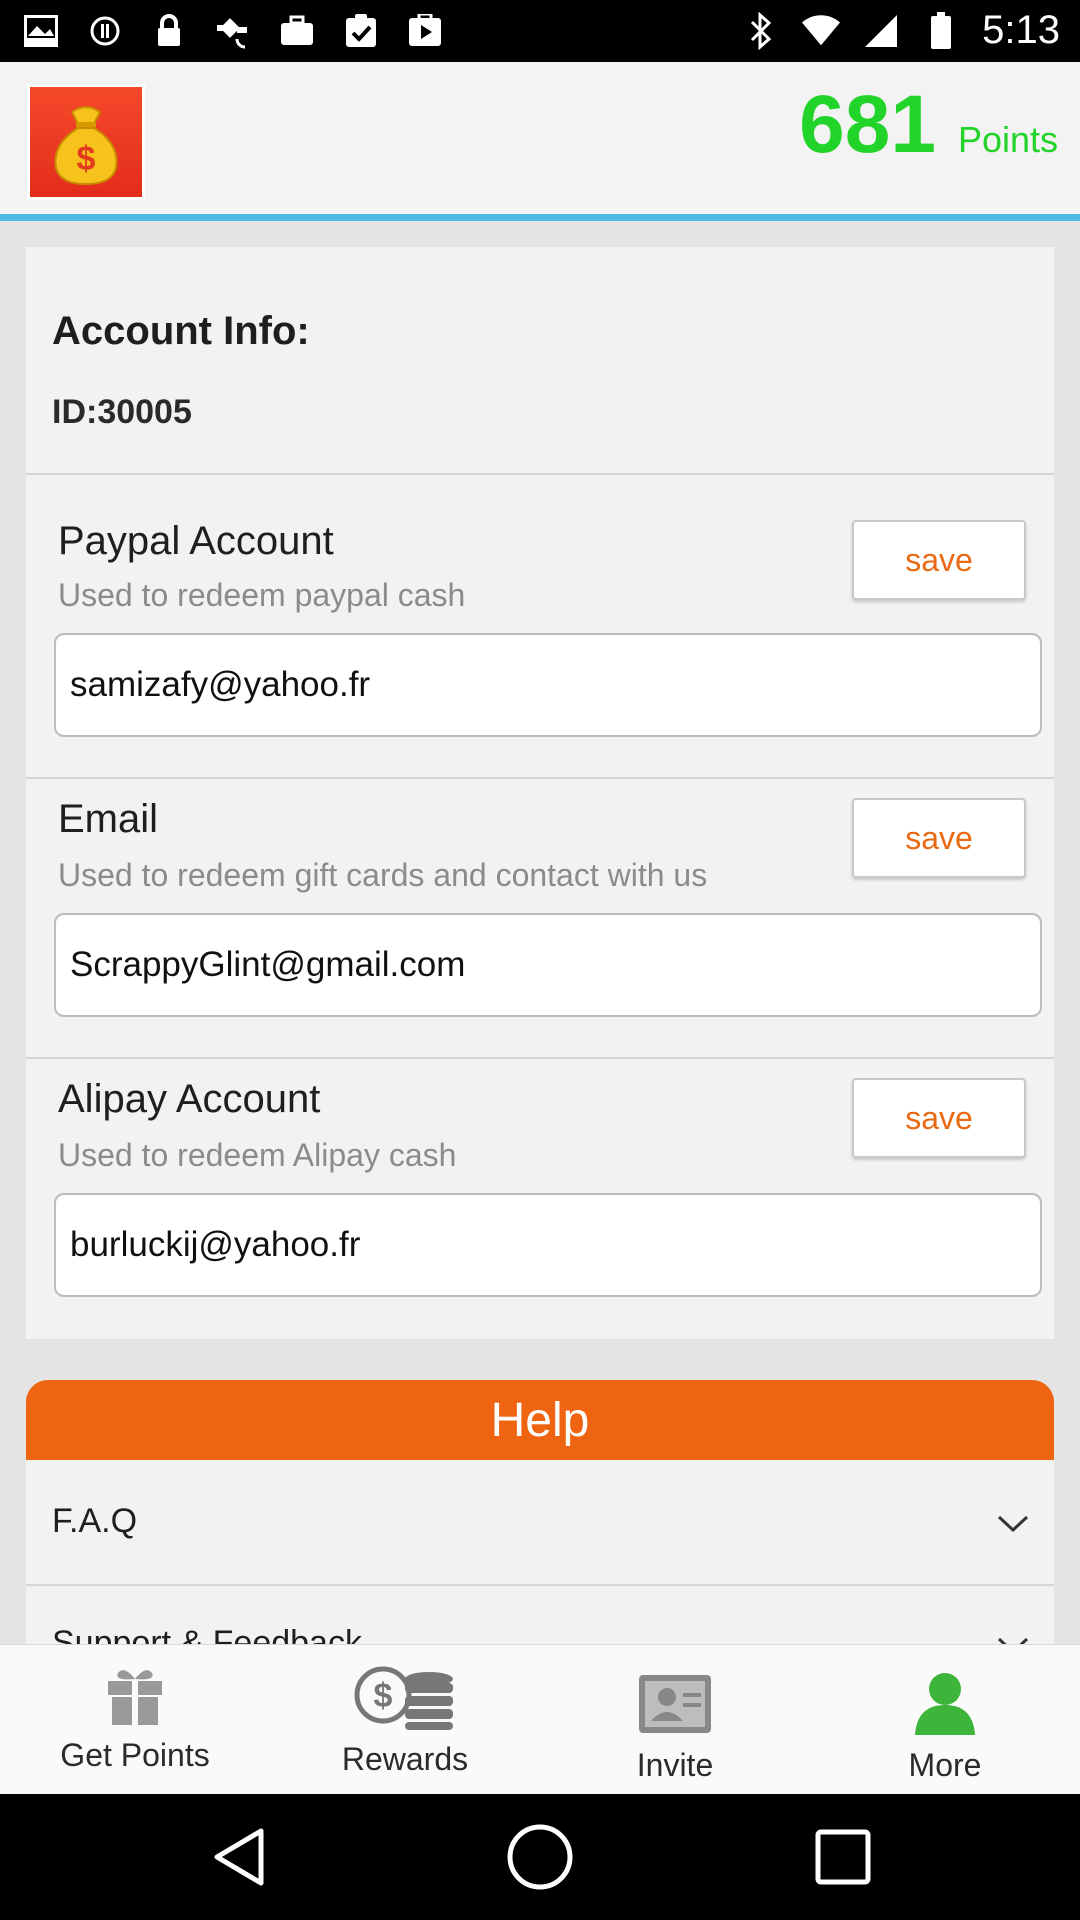 This screenshot has height=1920, width=1080. What do you see at coordinates (945, 1704) in the screenshot?
I see `person-icon` at bounding box center [945, 1704].